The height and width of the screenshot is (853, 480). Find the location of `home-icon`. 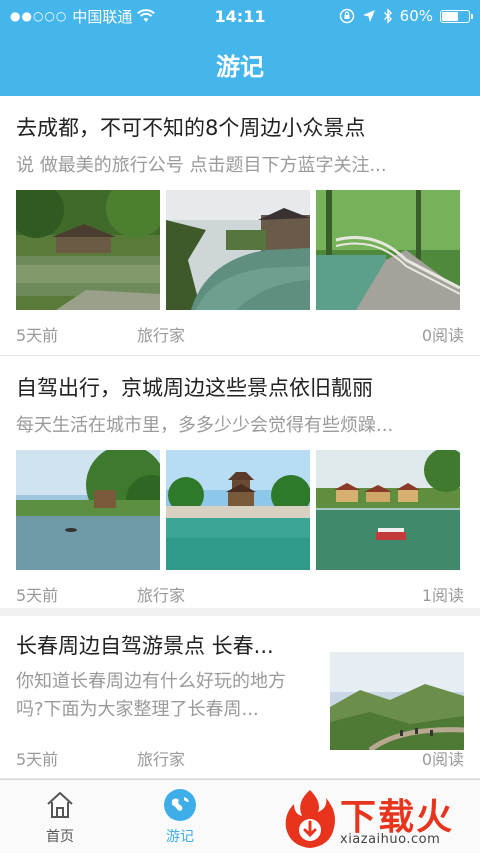

home-icon is located at coordinates (60, 805).